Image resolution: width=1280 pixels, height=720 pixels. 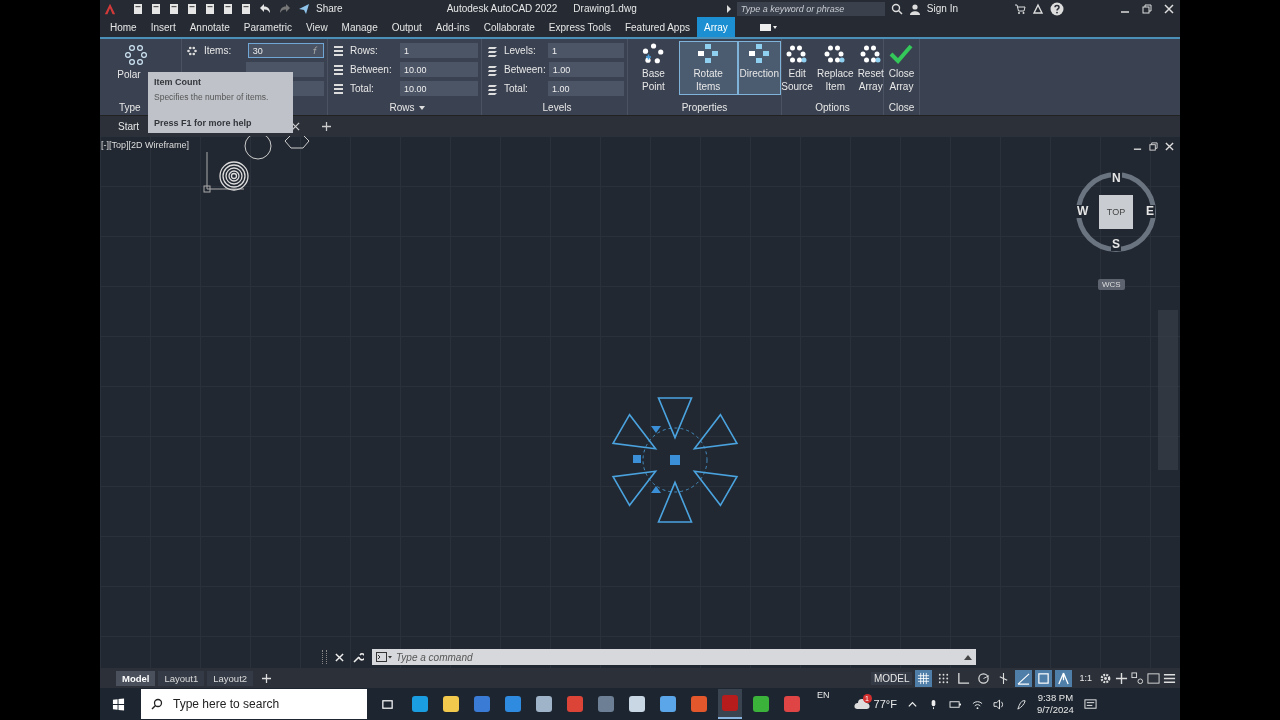 What do you see at coordinates (406, 27) in the screenshot?
I see `ribbon-tab: Output` at bounding box center [406, 27].